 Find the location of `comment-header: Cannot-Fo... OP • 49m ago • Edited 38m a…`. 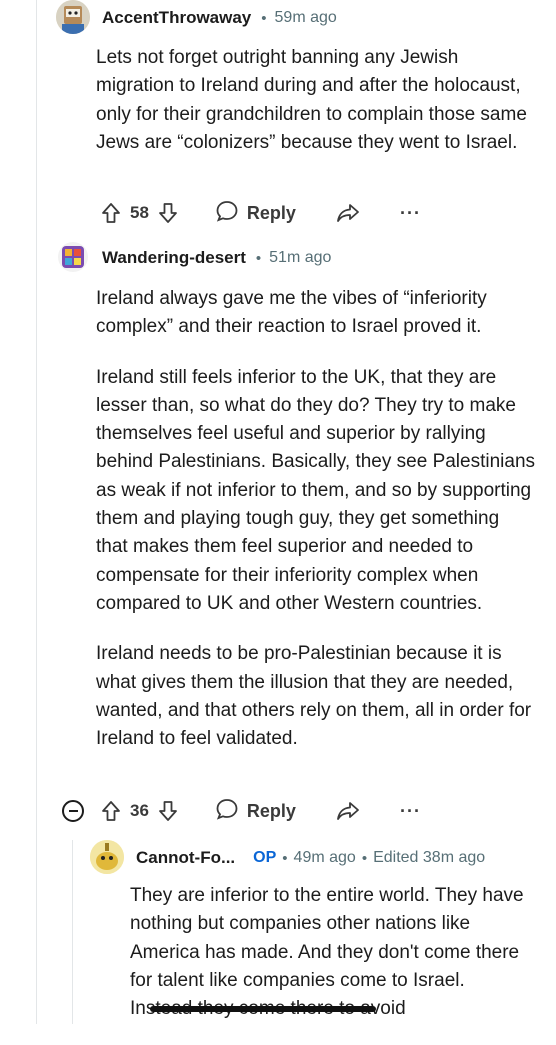

comment-header: Cannot-Fo... OP • 49m ago • Edited 38m a… is located at coordinates (310, 858).